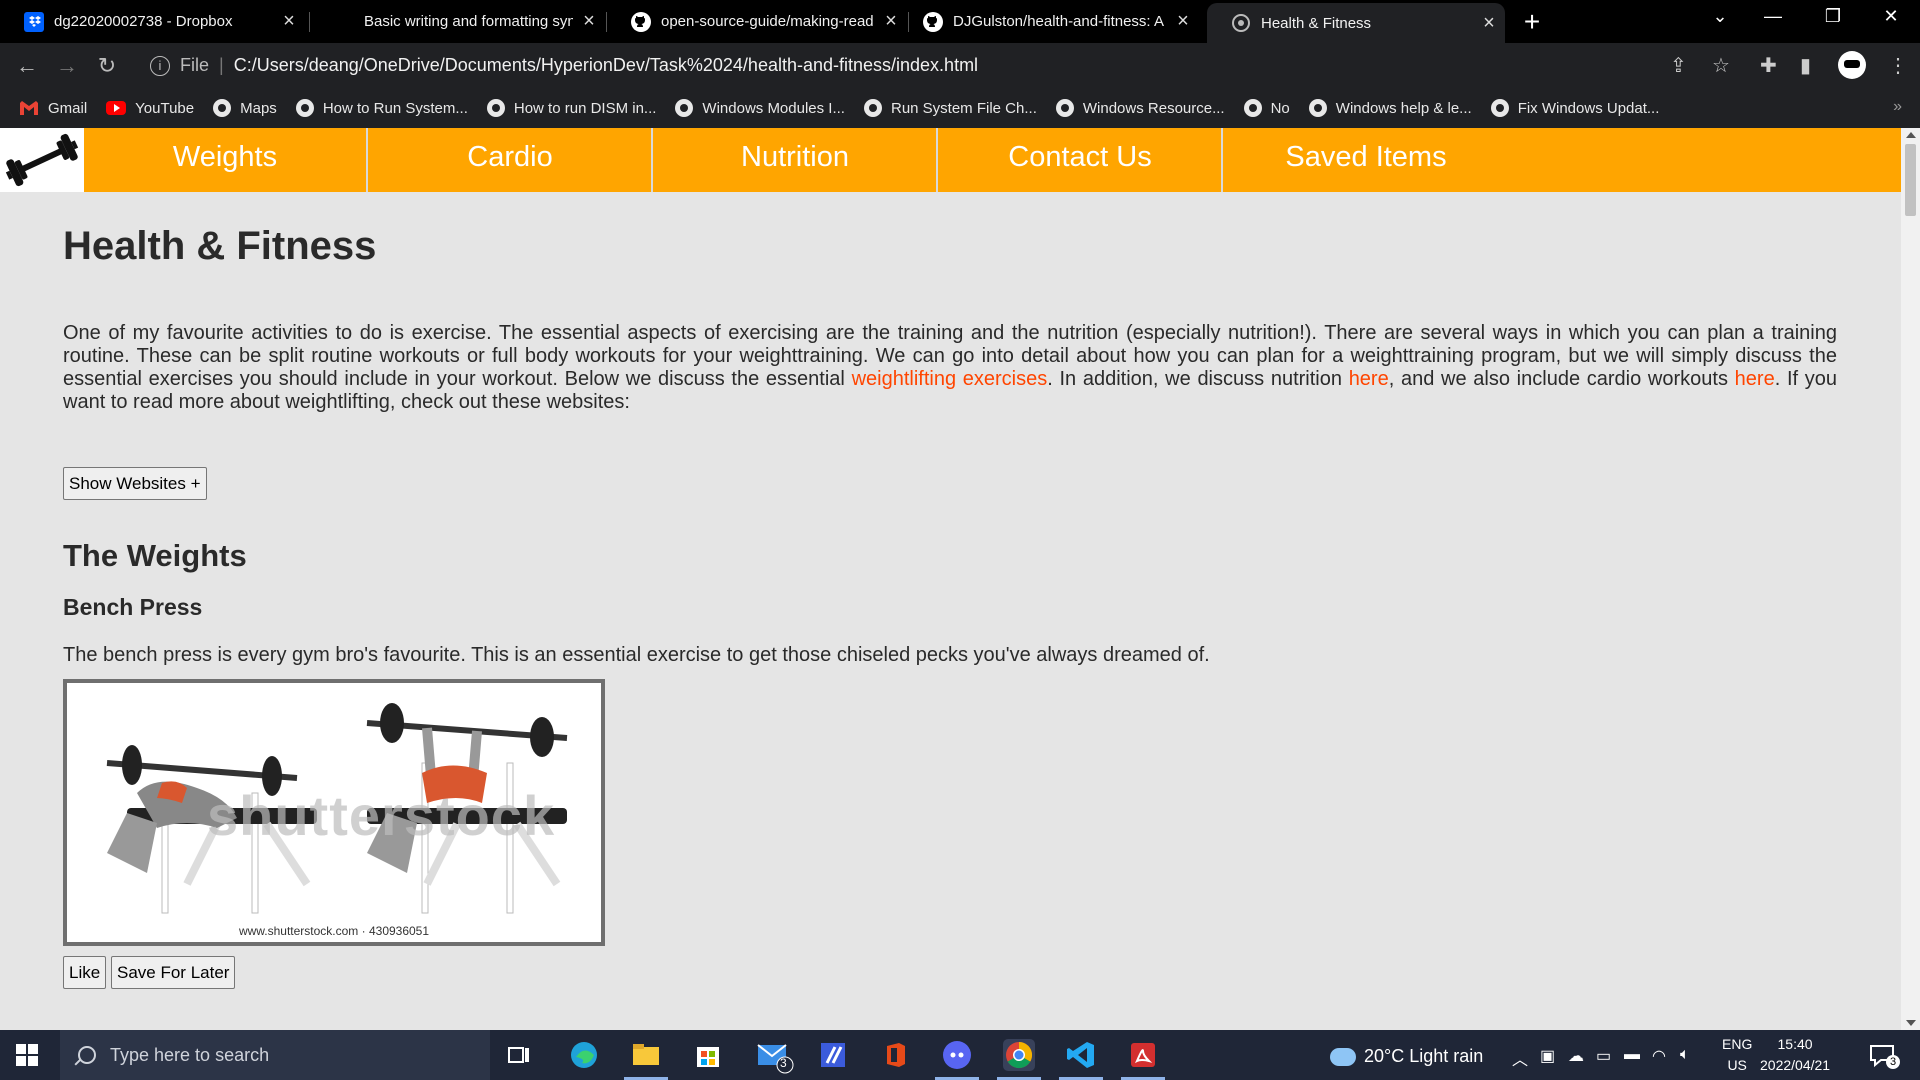  What do you see at coordinates (1532, 22) in the screenshot?
I see `new-tab-button: +` at bounding box center [1532, 22].